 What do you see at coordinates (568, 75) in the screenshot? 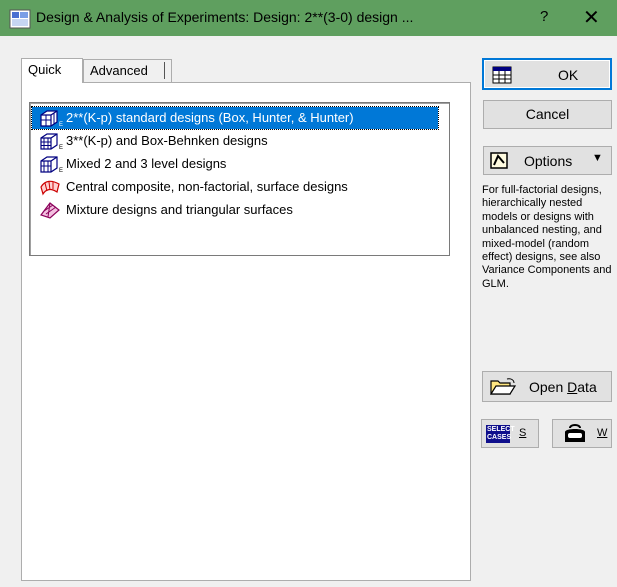
I see `ok-label: OK` at bounding box center [568, 75].